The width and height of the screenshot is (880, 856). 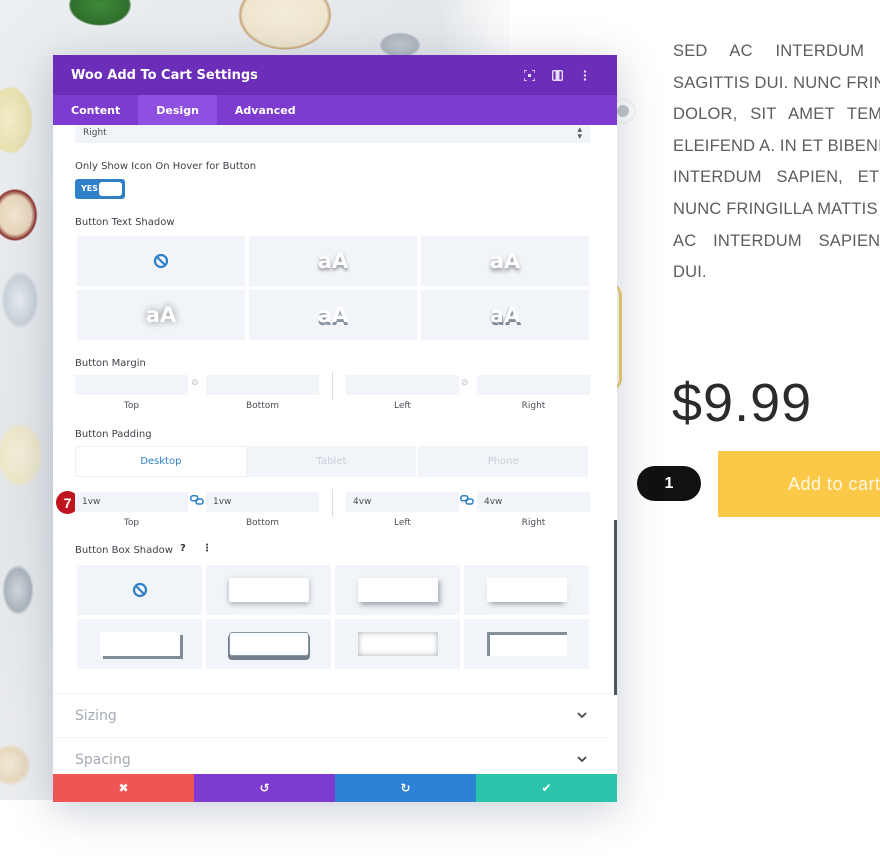 What do you see at coordinates (103, 759) in the screenshot?
I see `accordion-title: Spacing` at bounding box center [103, 759].